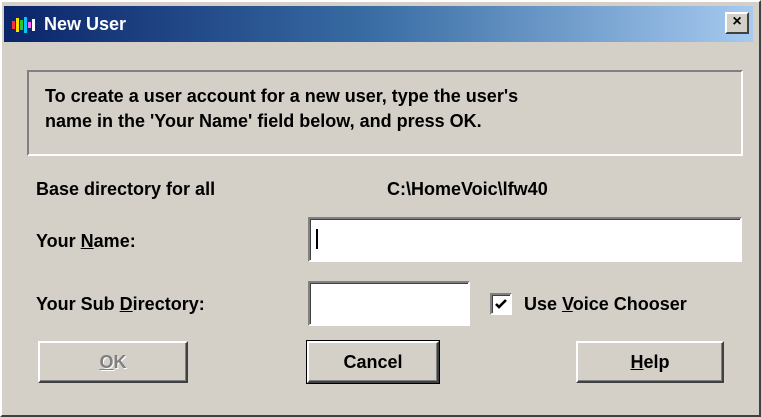 This screenshot has height=417, width=761. I want to click on text-caret, so click(317, 239).